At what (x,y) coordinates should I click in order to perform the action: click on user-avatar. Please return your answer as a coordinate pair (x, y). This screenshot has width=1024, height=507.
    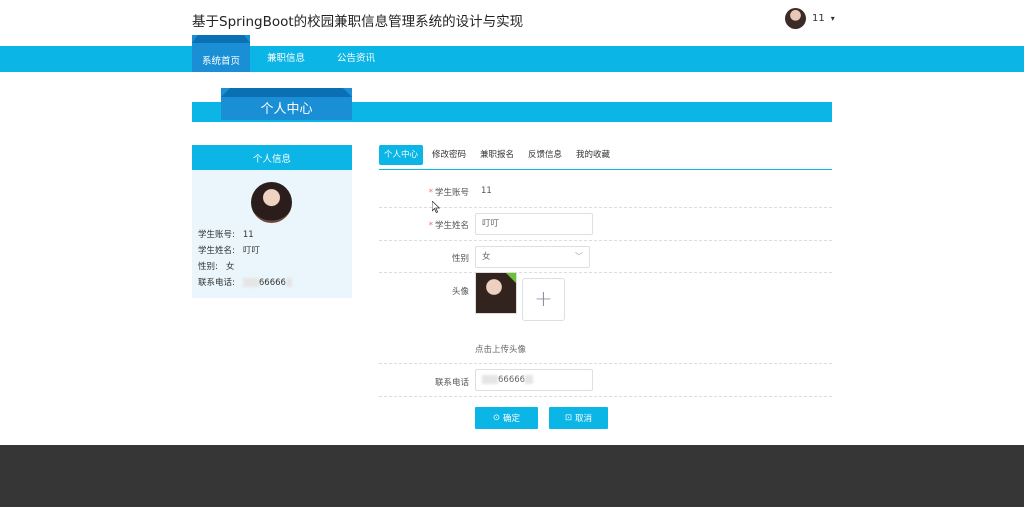
    Looking at the image, I should click on (795, 18).